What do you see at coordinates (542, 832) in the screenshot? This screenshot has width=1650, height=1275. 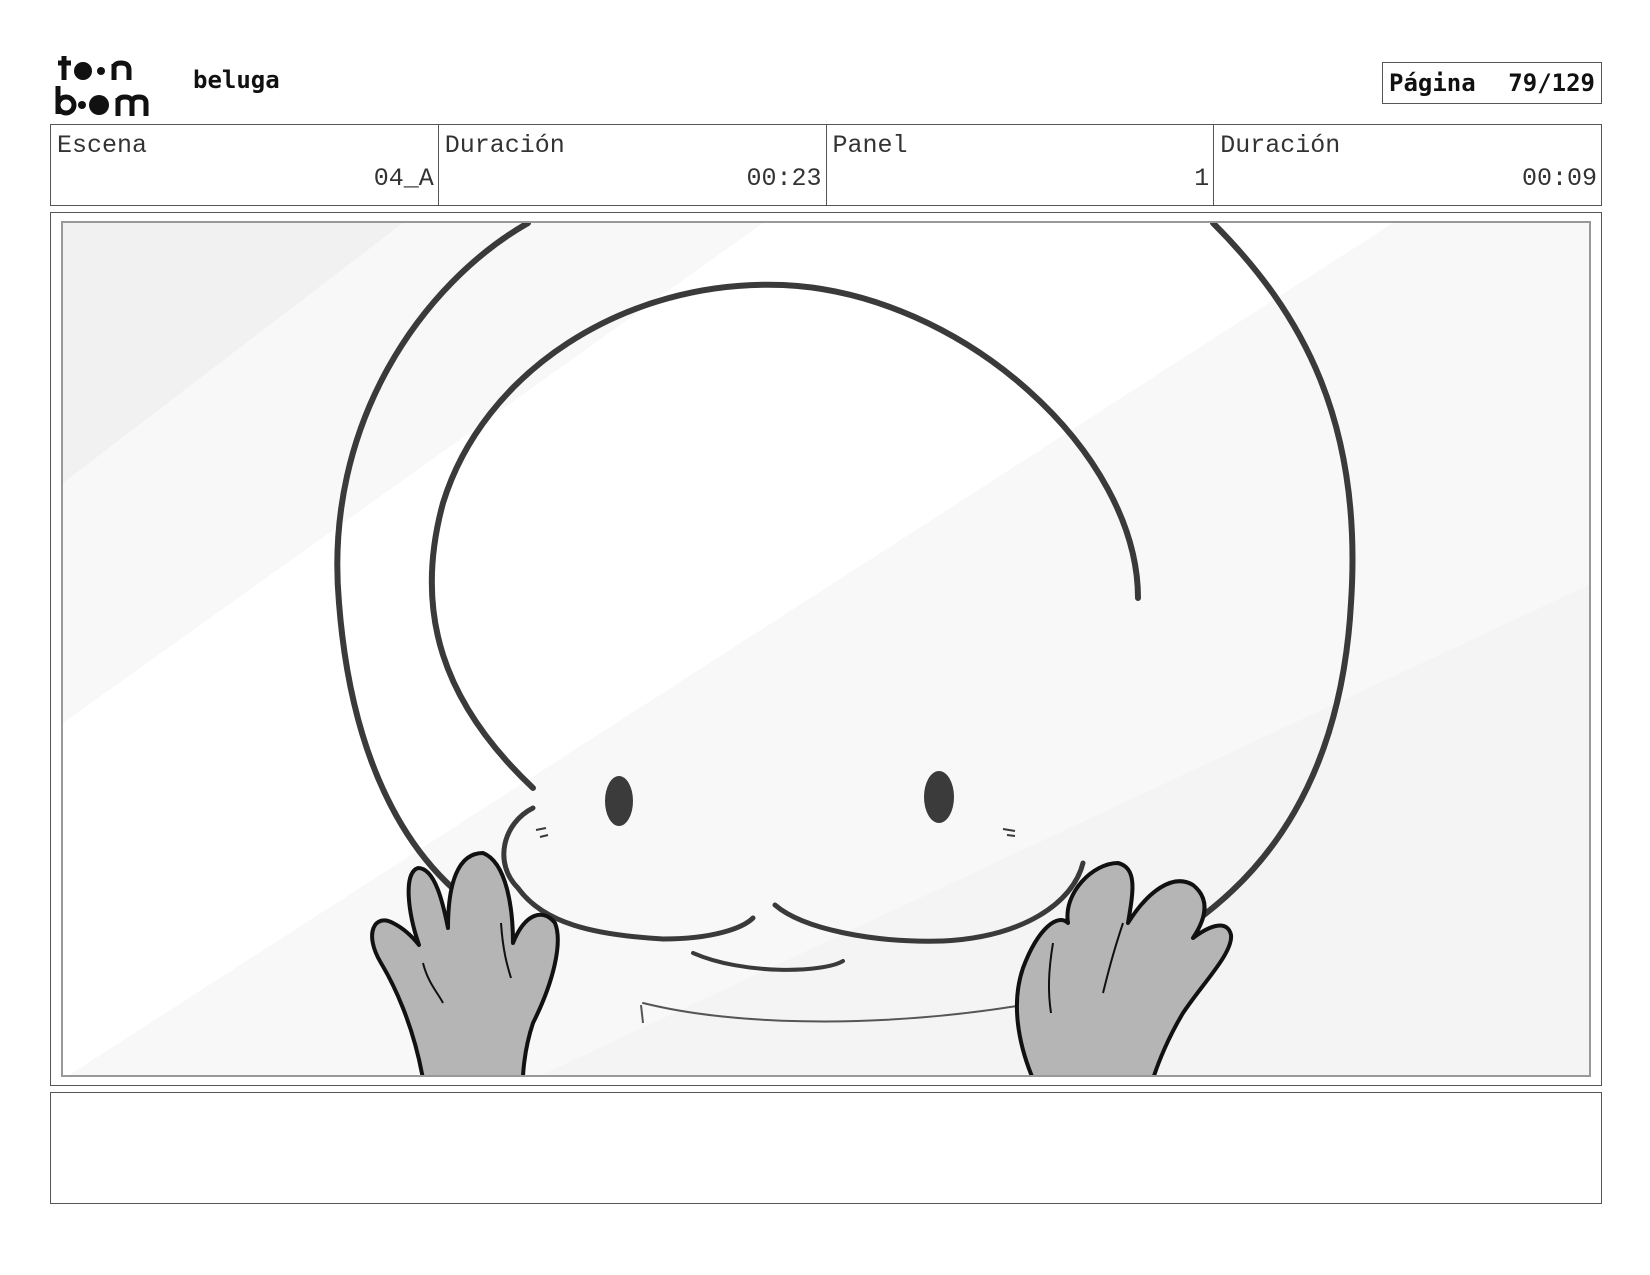 I see `left-blush-marks` at bounding box center [542, 832].